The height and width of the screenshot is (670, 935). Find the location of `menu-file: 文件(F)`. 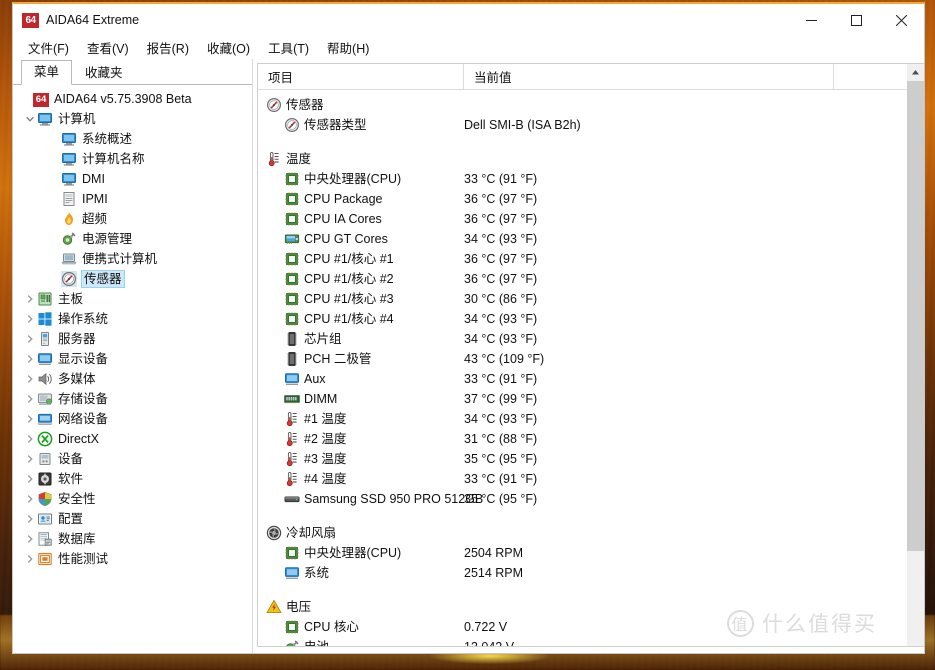

menu-file: 文件(F) is located at coordinates (48, 48).